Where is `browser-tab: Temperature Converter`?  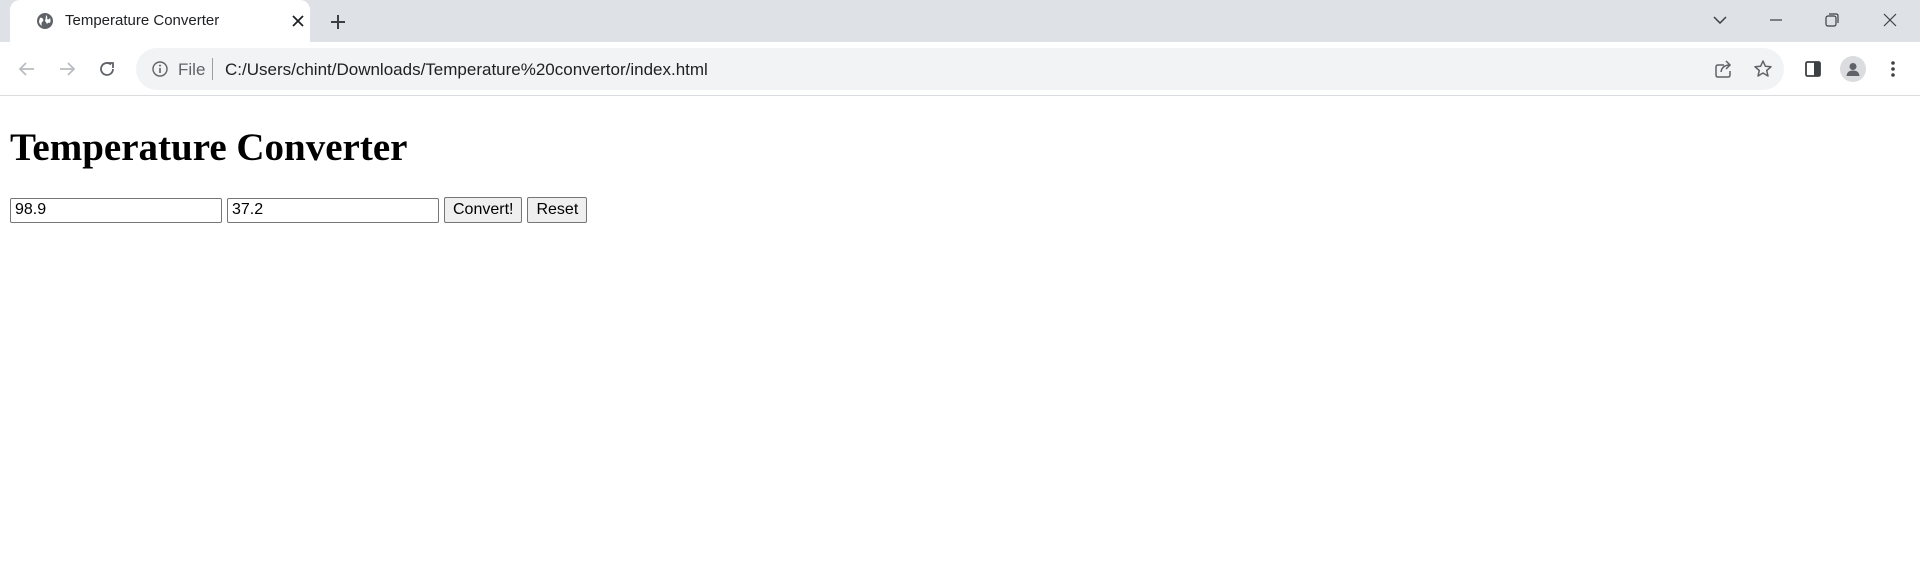 browser-tab: Temperature Converter is located at coordinates (160, 21).